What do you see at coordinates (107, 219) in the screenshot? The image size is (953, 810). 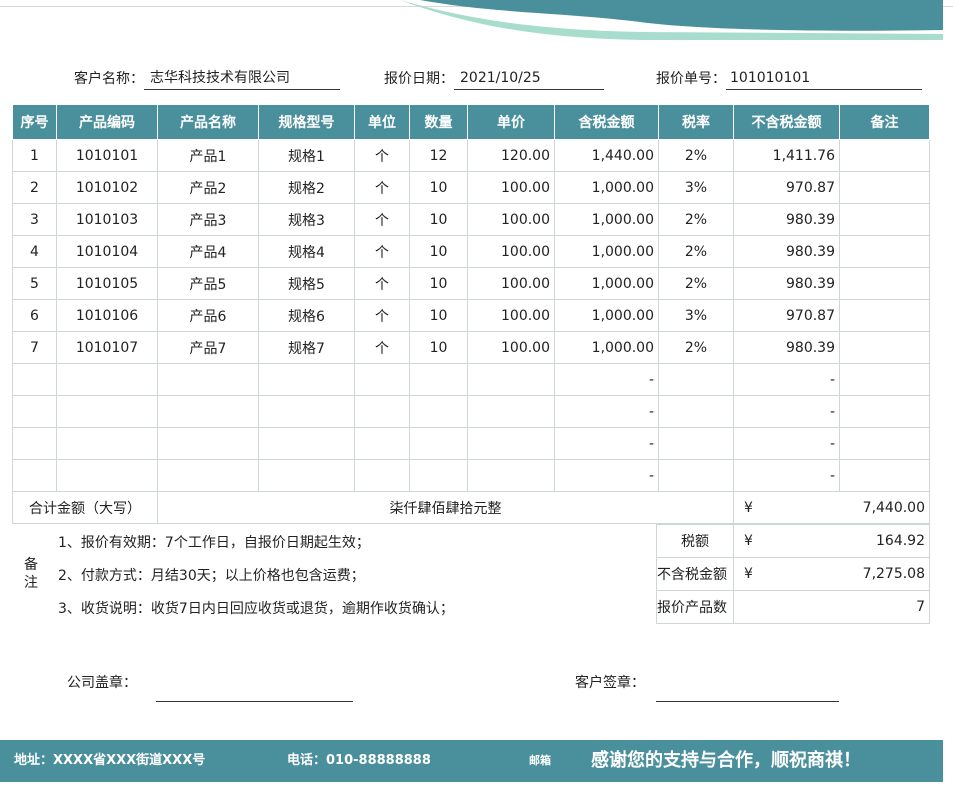 I see `product-code-cell: 1010103` at bounding box center [107, 219].